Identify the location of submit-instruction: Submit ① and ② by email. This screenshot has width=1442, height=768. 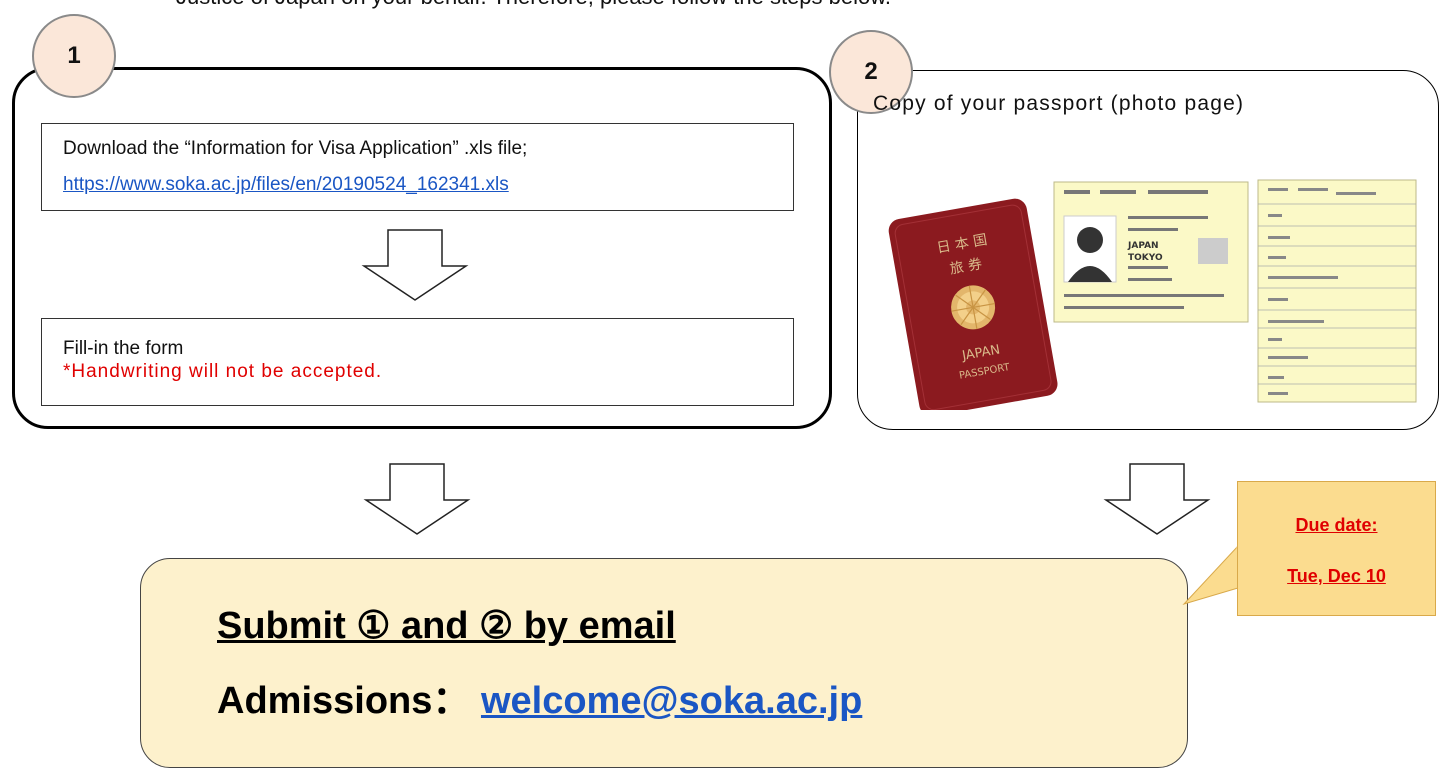
(446, 626).